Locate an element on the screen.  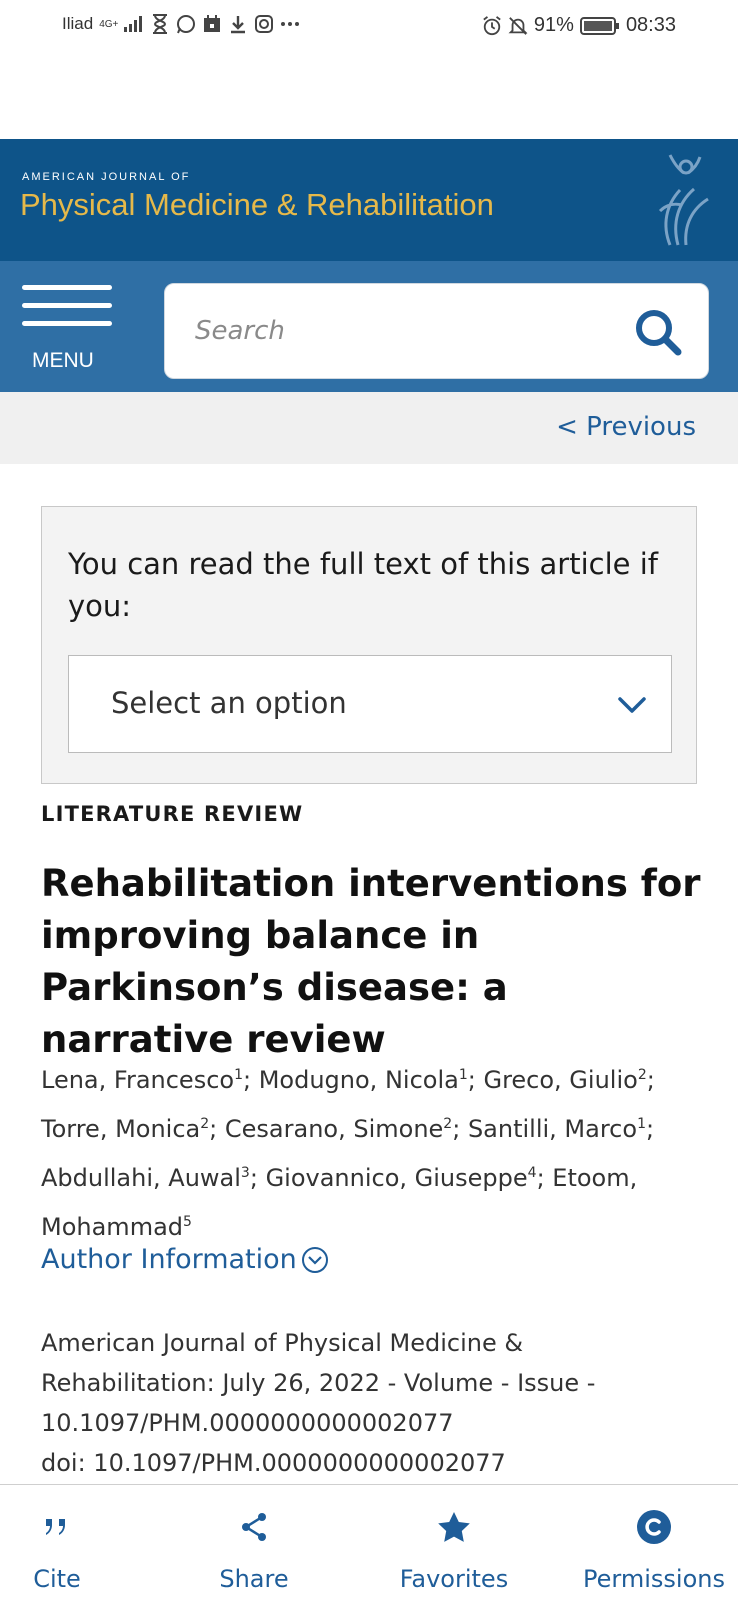
hourglass-icon is located at coordinates (160, 24).